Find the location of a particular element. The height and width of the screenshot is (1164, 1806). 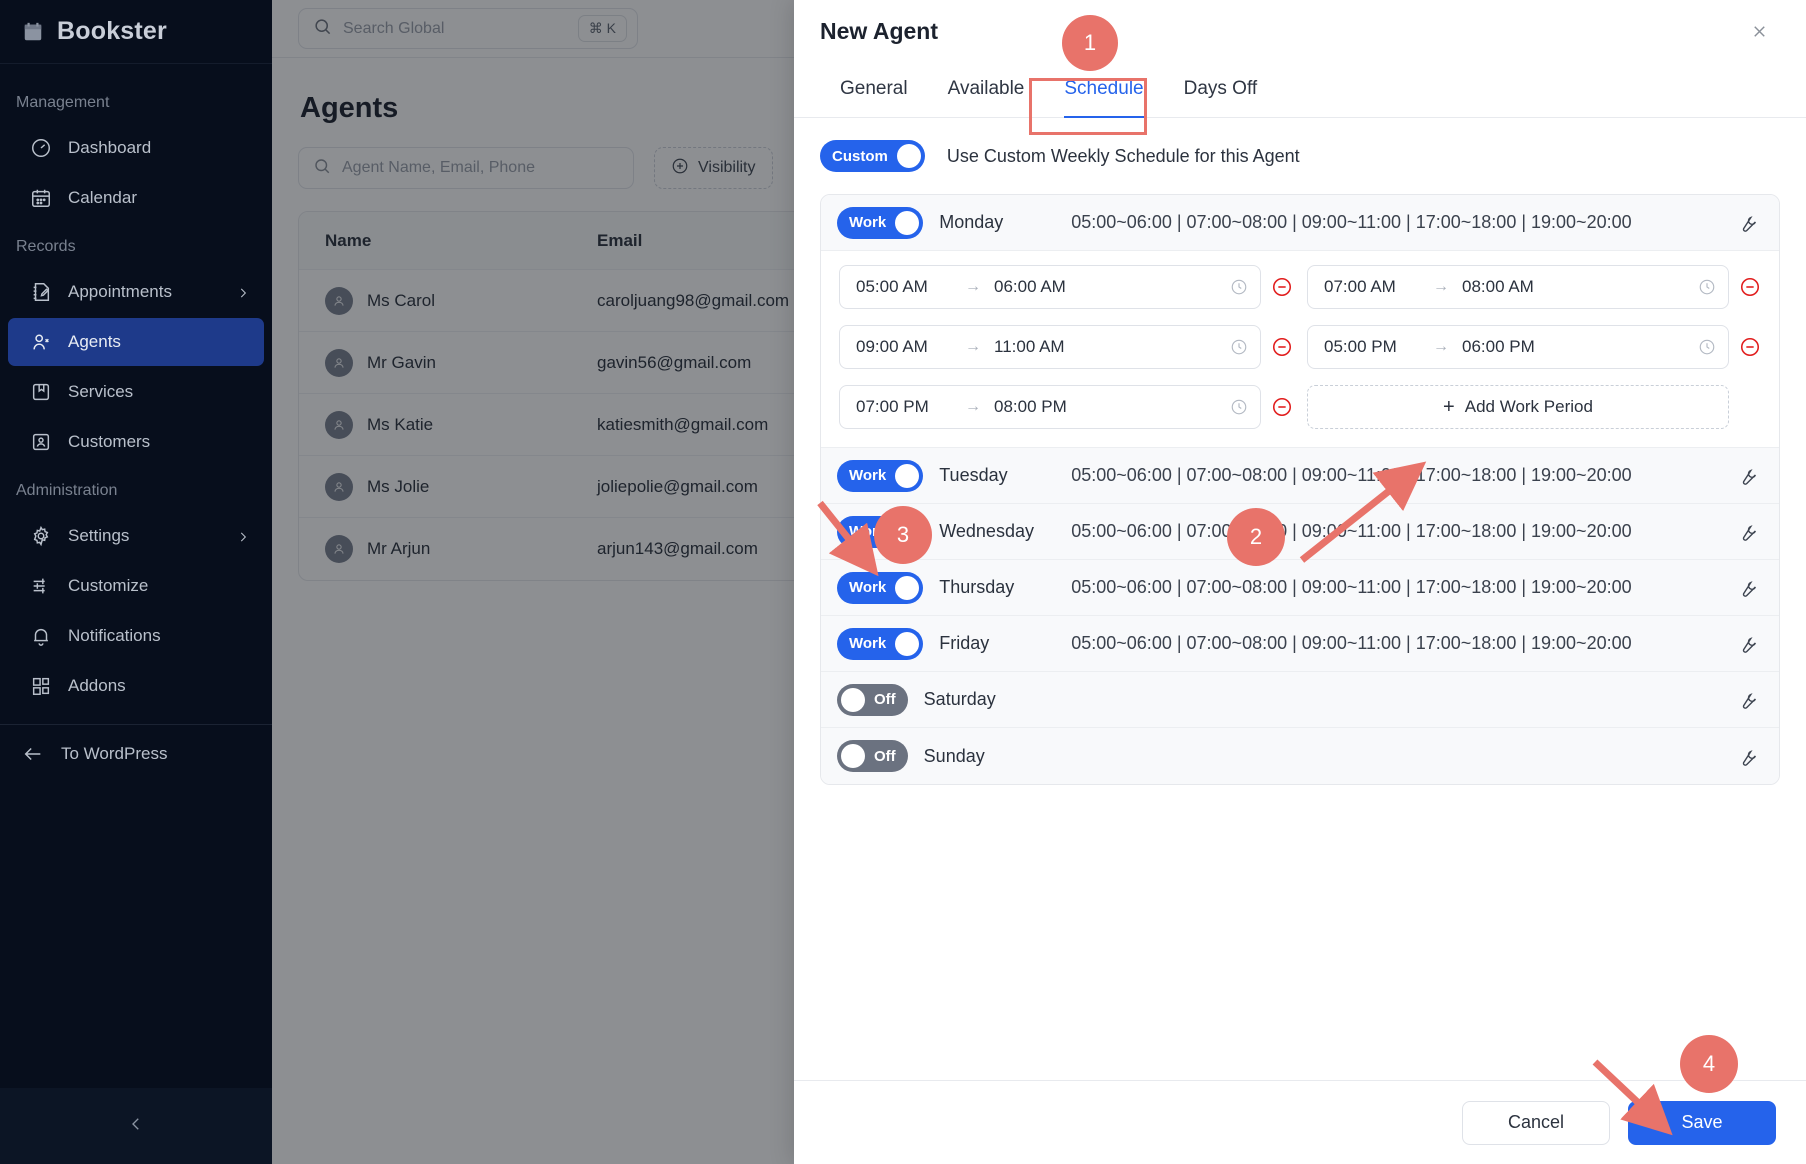

add-work-period-button: + Add Work Period is located at coordinates (1518, 407).